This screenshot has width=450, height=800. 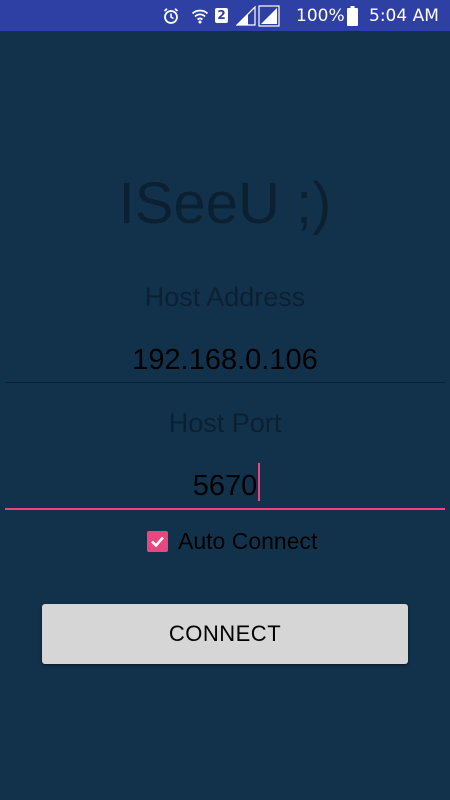 I want to click on alarm-icon, so click(x=171, y=15).